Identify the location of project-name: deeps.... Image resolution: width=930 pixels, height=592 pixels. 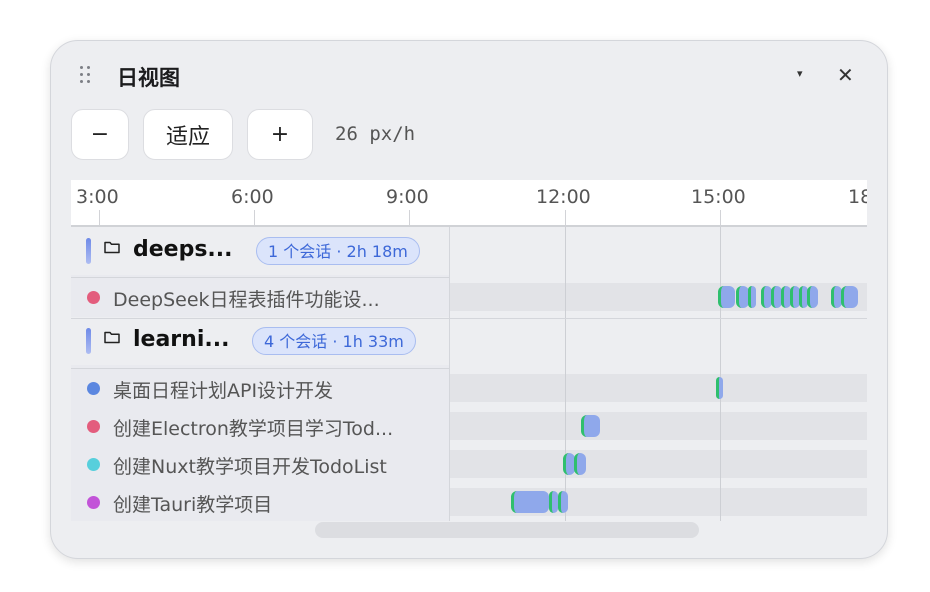
(183, 249).